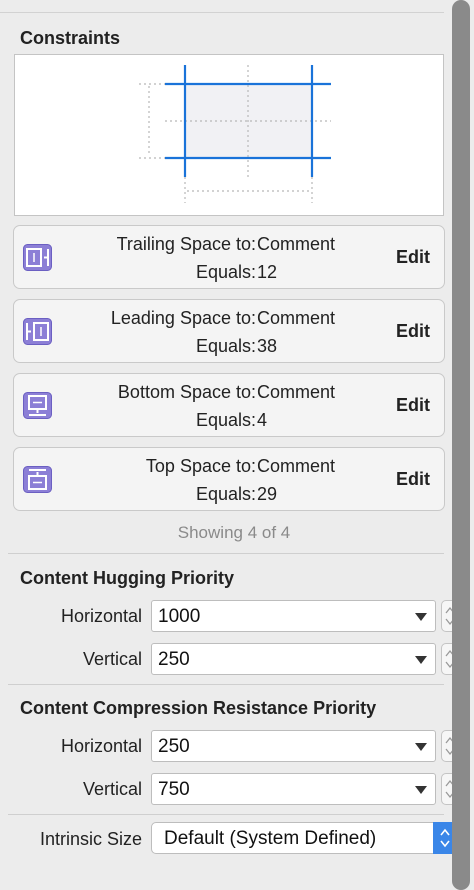 This screenshot has width=474, height=890. What do you see at coordinates (70, 38) in the screenshot?
I see `constraints-title: Constraints` at bounding box center [70, 38].